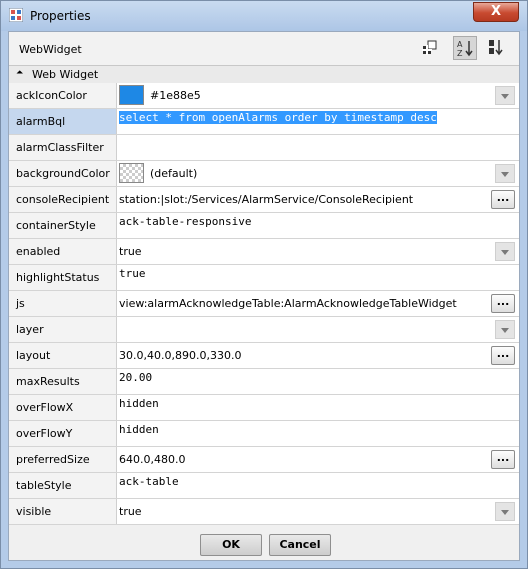 Image resolution: width=528 pixels, height=569 pixels. I want to click on property-name: containerStyle, so click(63, 225).